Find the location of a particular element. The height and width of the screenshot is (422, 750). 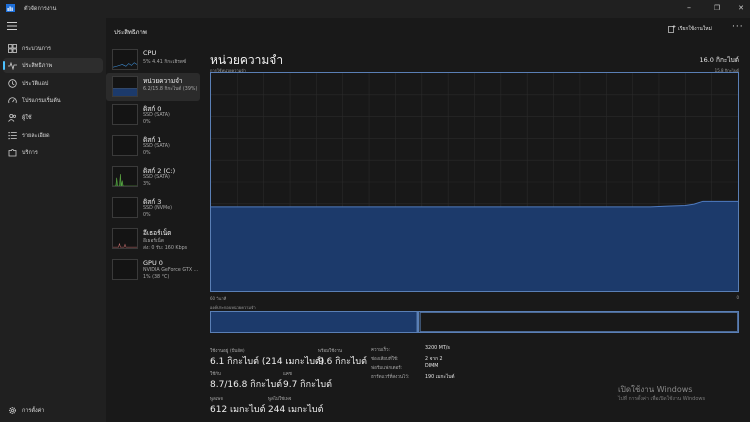

perf-item-usage: 1% (38 °C) is located at coordinates (156, 277).